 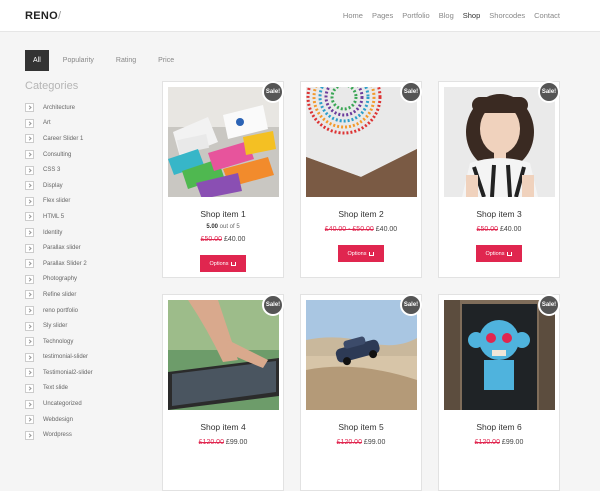 What do you see at coordinates (43, 16) in the screenshot?
I see `logo: RENO/` at bounding box center [43, 16].